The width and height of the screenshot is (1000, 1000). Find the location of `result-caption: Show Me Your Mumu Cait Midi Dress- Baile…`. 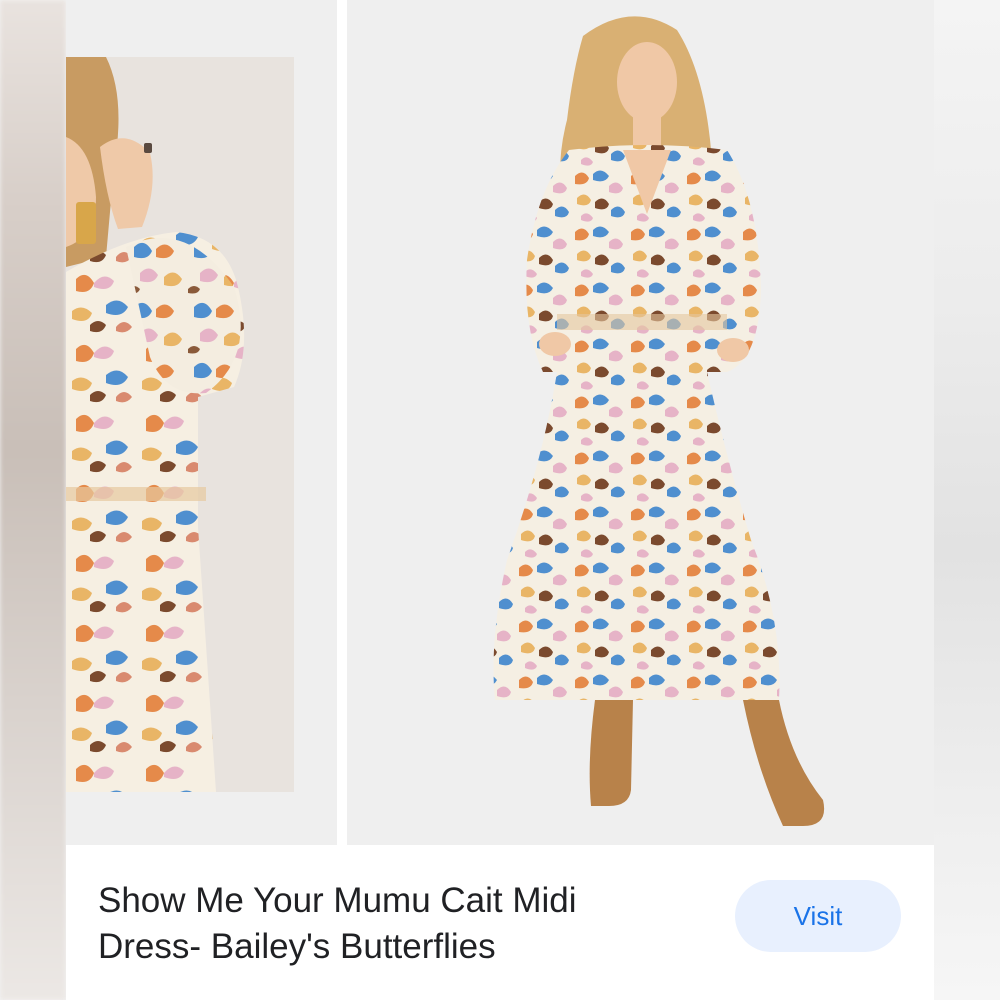

result-caption: Show Me Your Mumu Cait Midi Dress- Baile… is located at coordinates (500, 922).